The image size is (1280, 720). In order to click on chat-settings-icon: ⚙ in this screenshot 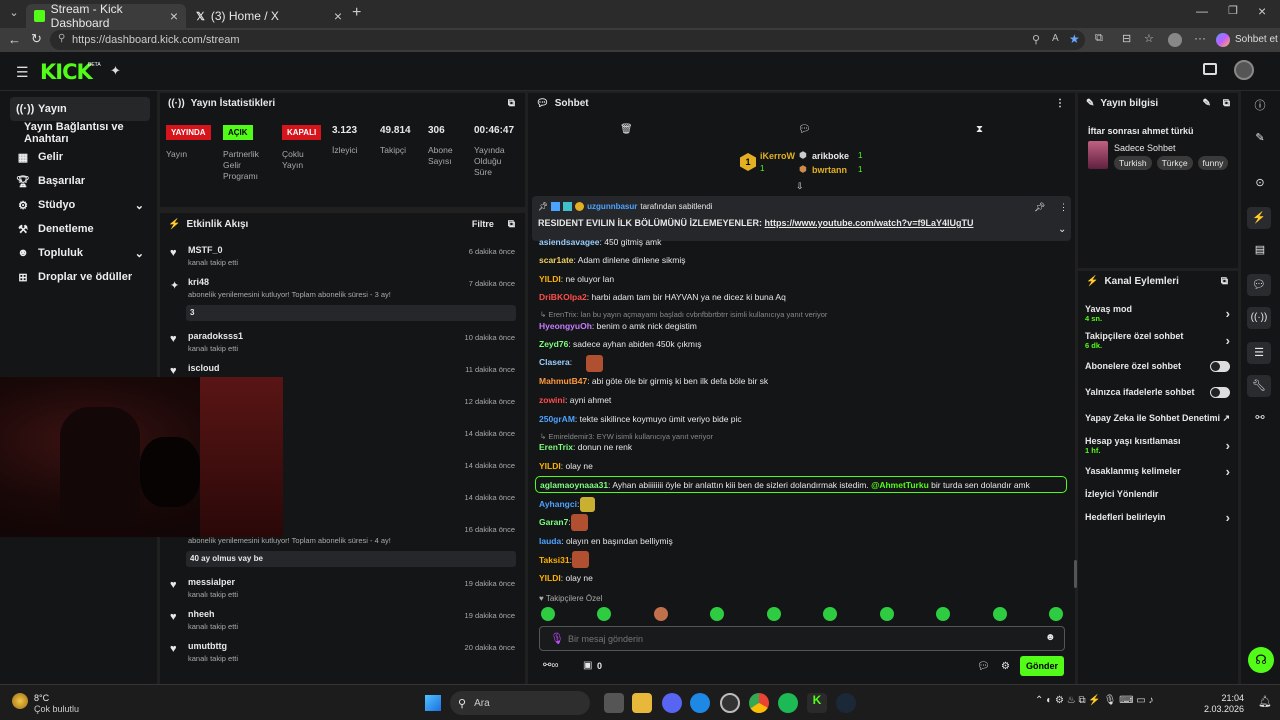, I will do `click(1005, 666)`.